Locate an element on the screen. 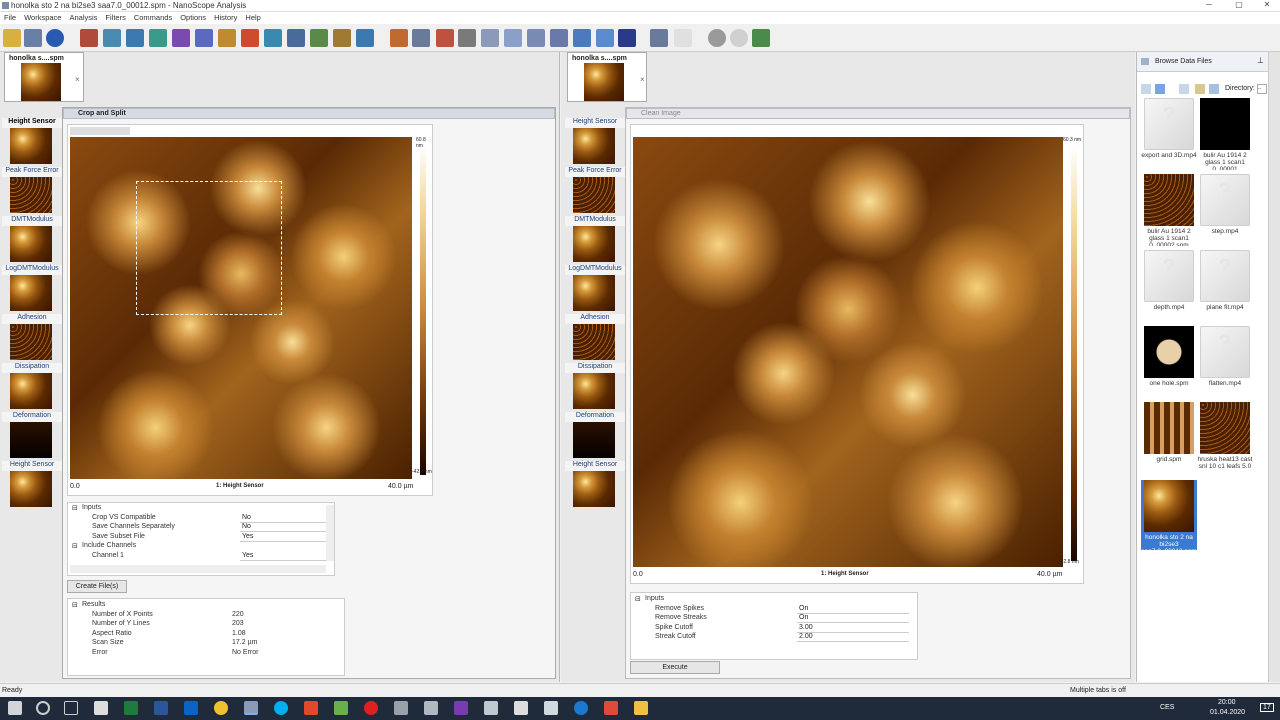 This screenshot has height=720, width=1280. filter-files-icon is located at coordinates (1200, 89).